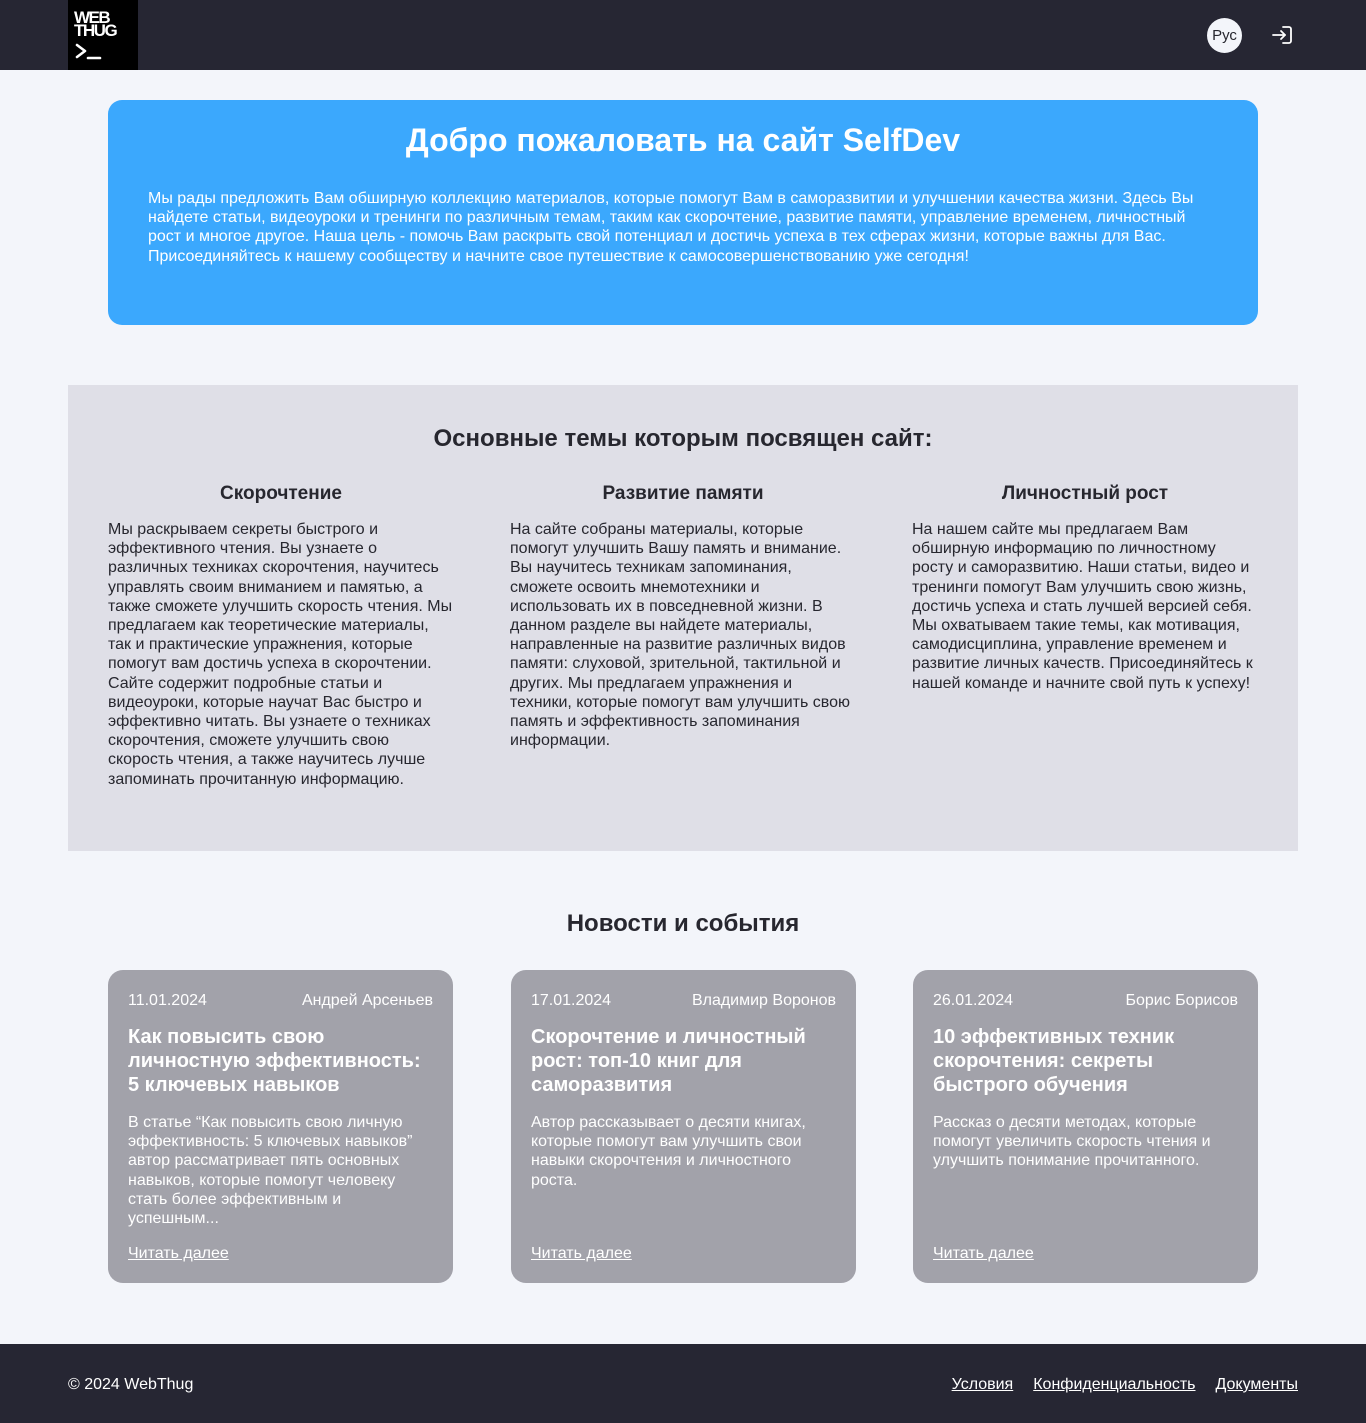 The height and width of the screenshot is (1423, 1366). I want to click on language-switch-button: Рус, so click(1224, 35).